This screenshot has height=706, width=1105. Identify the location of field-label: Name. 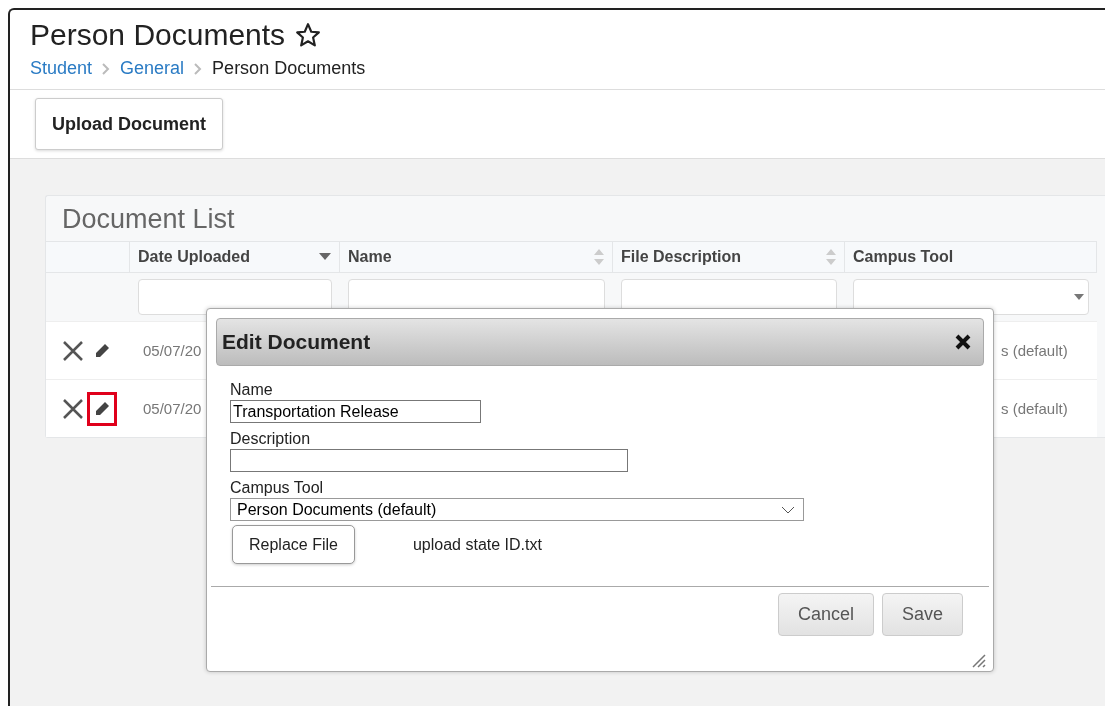
(252, 390).